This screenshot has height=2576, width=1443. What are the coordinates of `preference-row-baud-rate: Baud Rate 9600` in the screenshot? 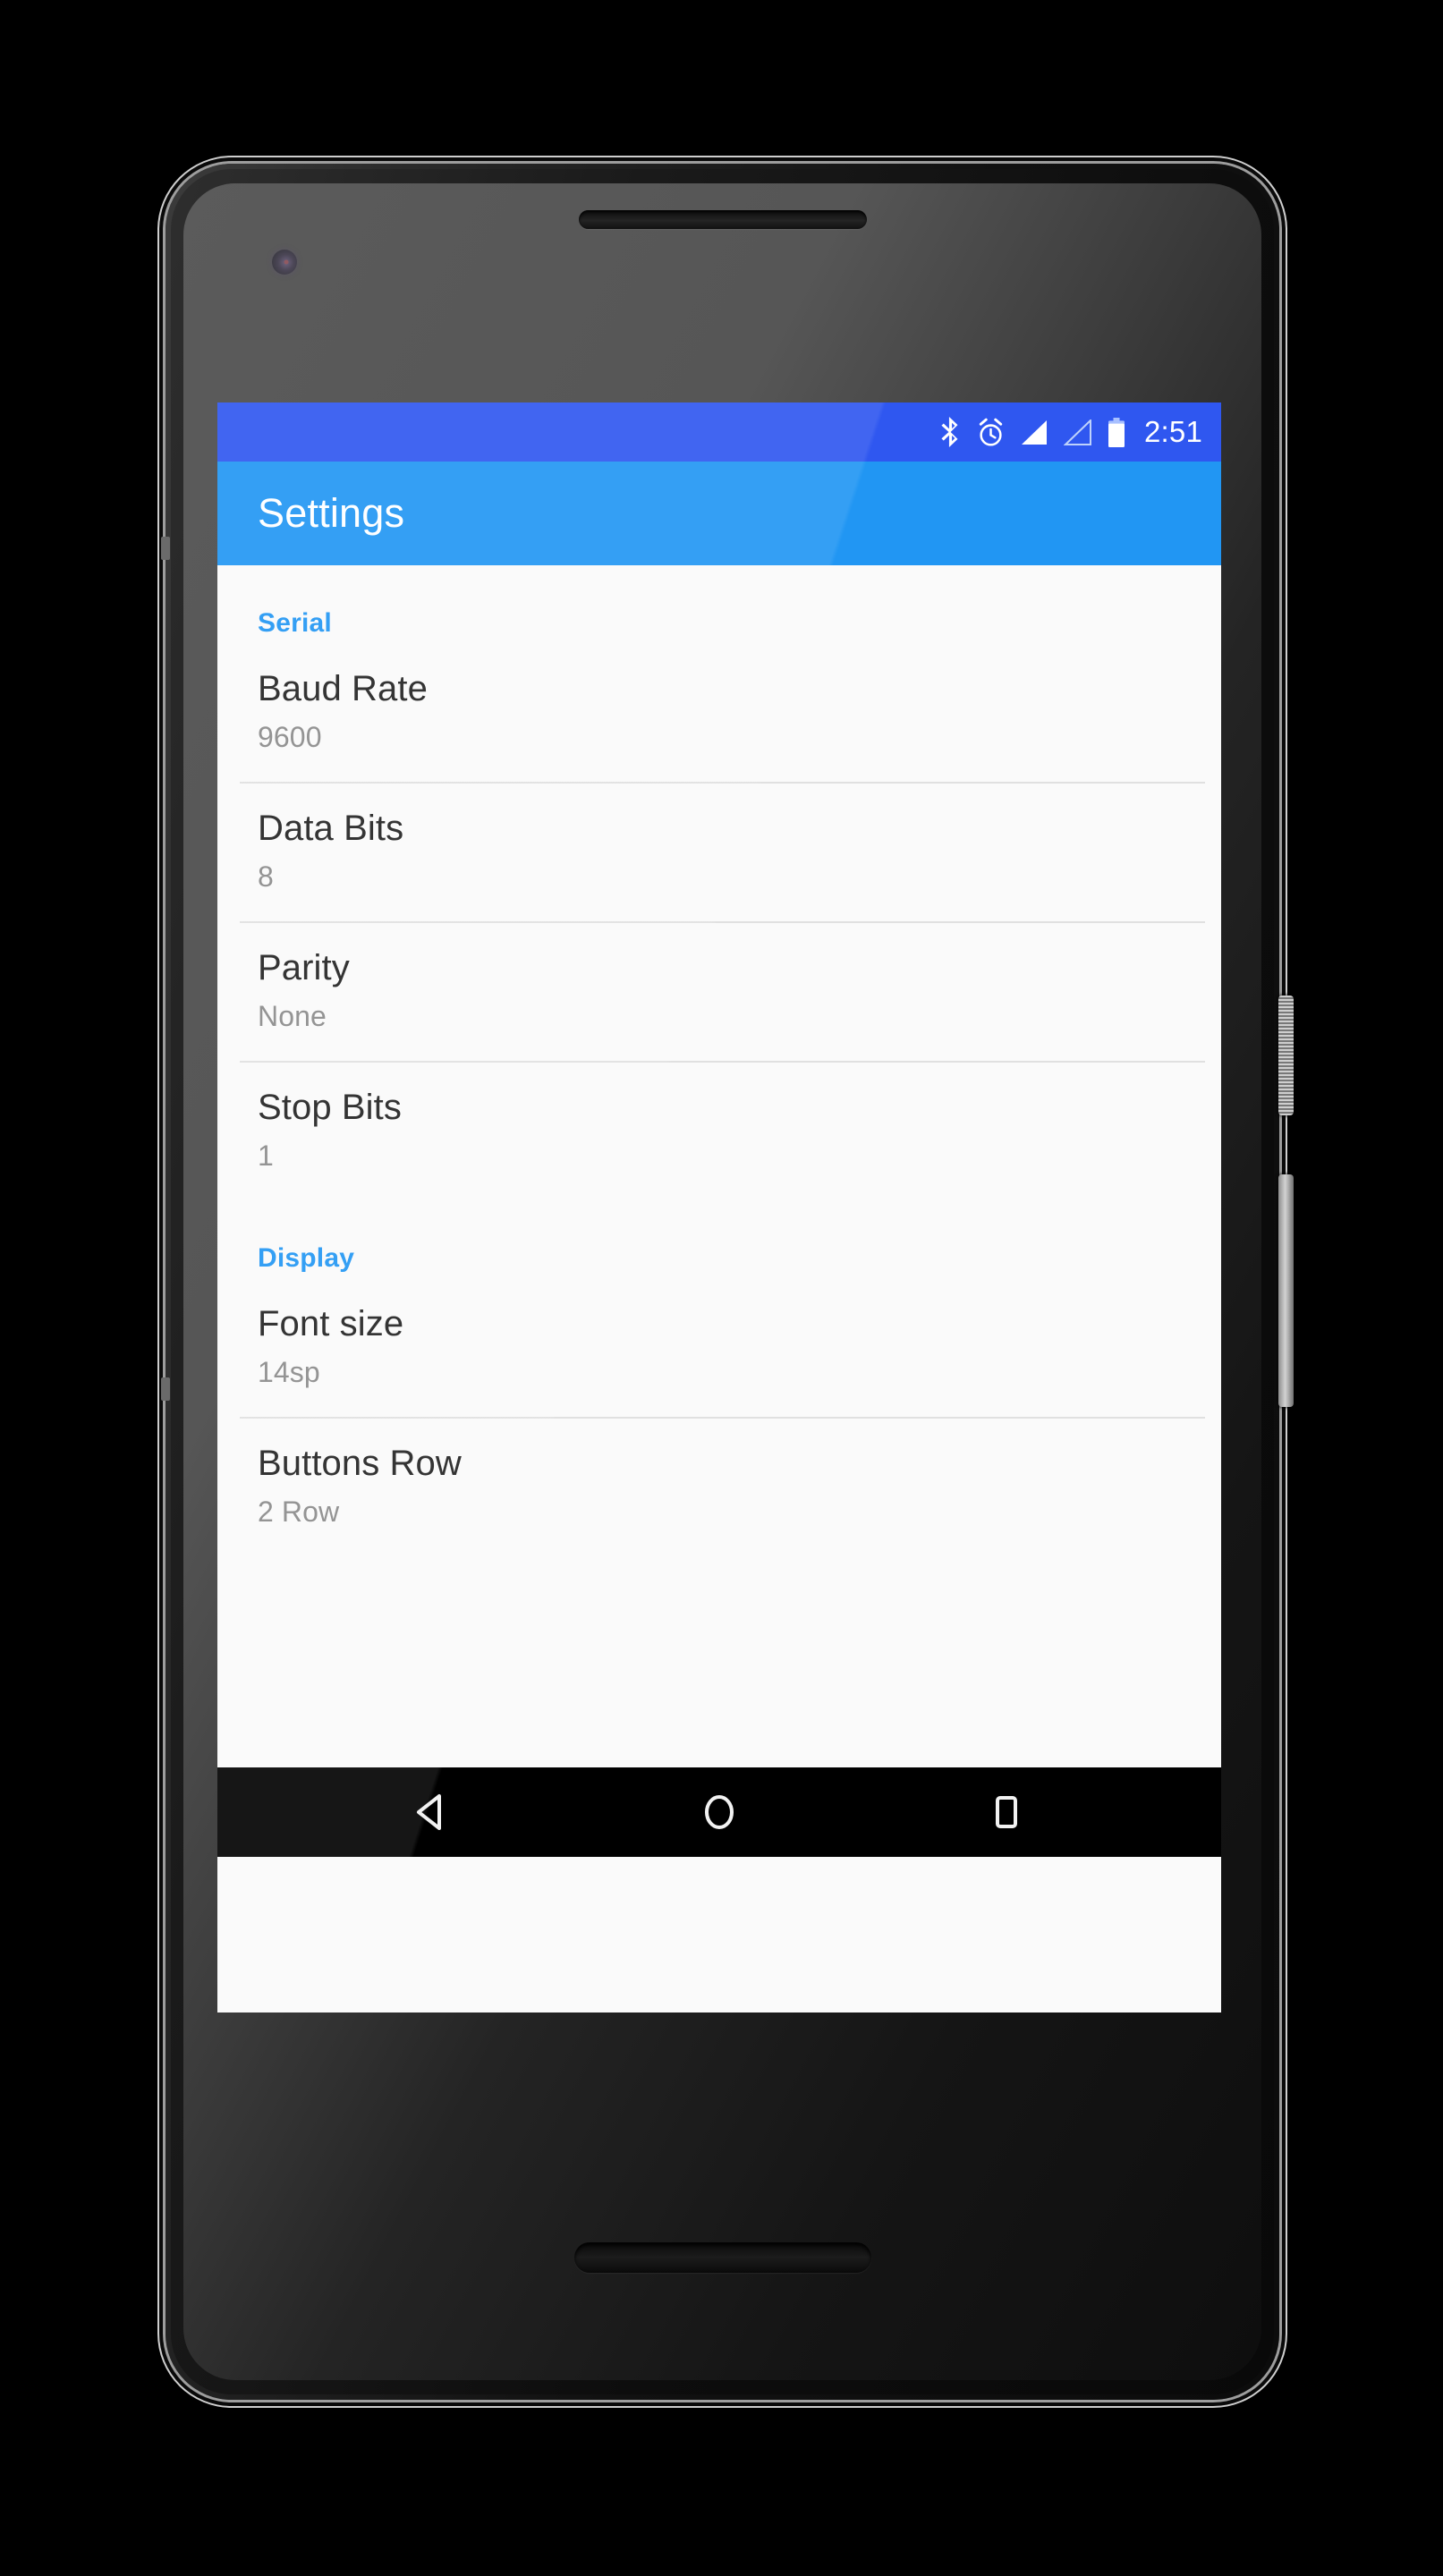 It's located at (719, 713).